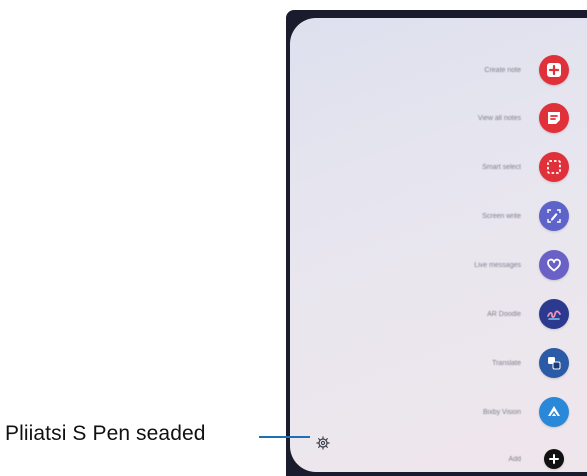 The height and width of the screenshot is (476, 587). I want to click on gear-icon, so click(323, 443).